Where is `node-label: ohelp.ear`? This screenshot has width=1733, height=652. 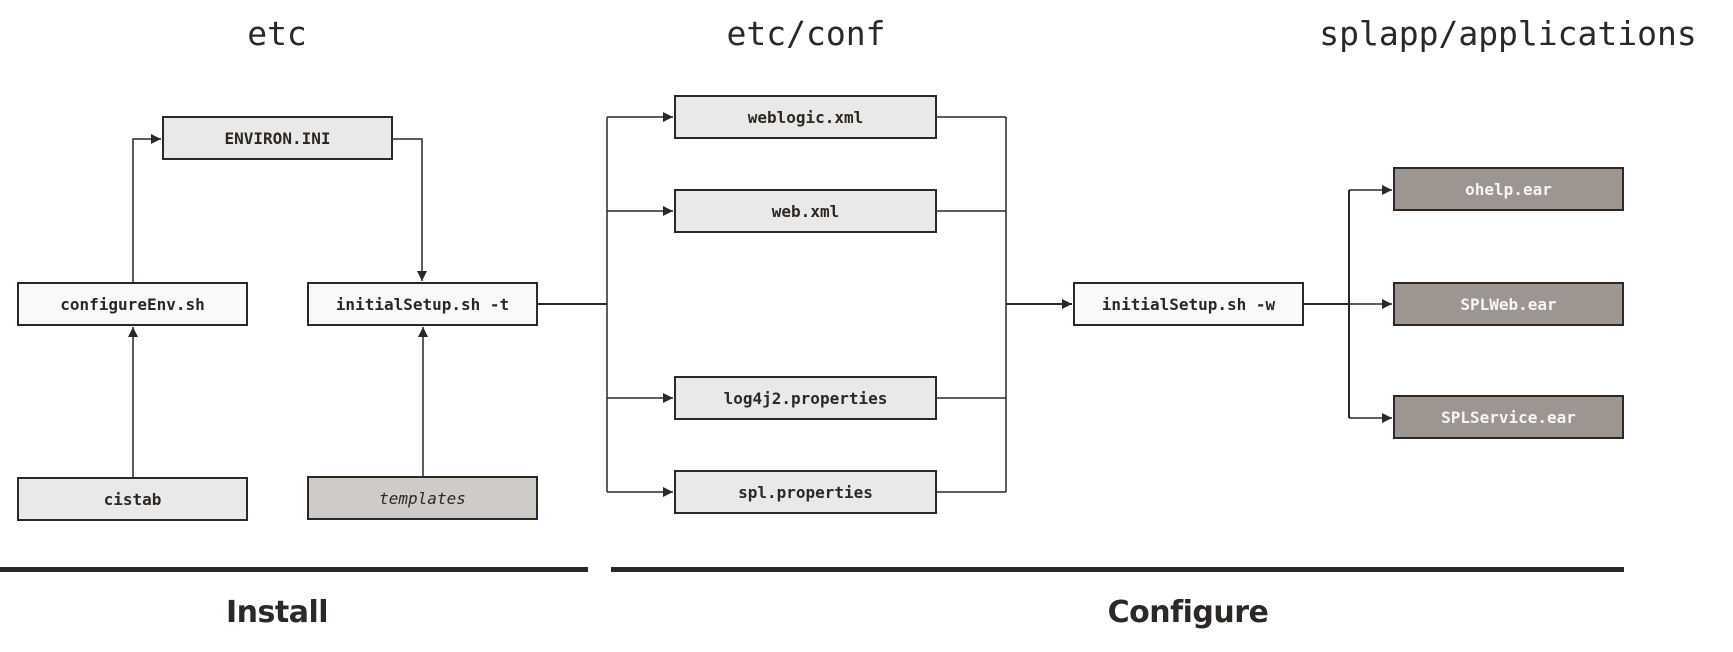
node-label: ohelp.ear is located at coordinates (1508, 189).